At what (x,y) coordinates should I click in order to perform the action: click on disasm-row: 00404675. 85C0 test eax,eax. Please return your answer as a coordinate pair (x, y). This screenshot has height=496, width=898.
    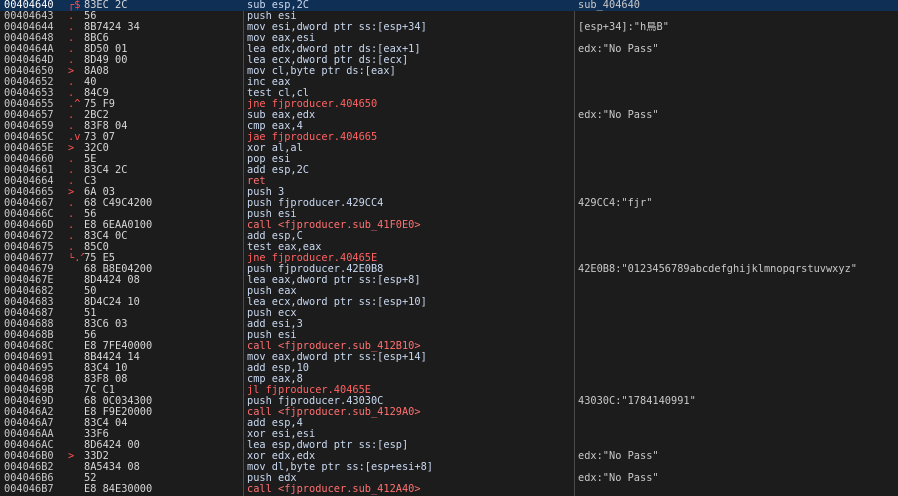
    Looking at the image, I should click on (449, 247).